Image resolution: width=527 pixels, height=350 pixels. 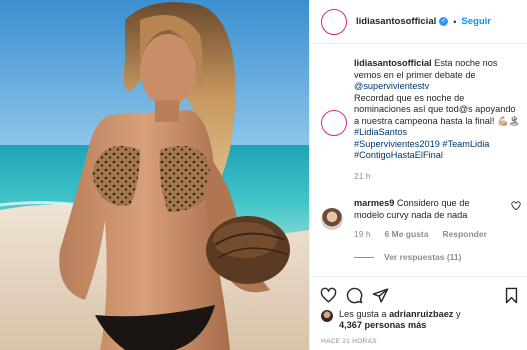 What do you see at coordinates (393, 63) in the screenshot?
I see `caption-username: lidiasantosofficial` at bounding box center [393, 63].